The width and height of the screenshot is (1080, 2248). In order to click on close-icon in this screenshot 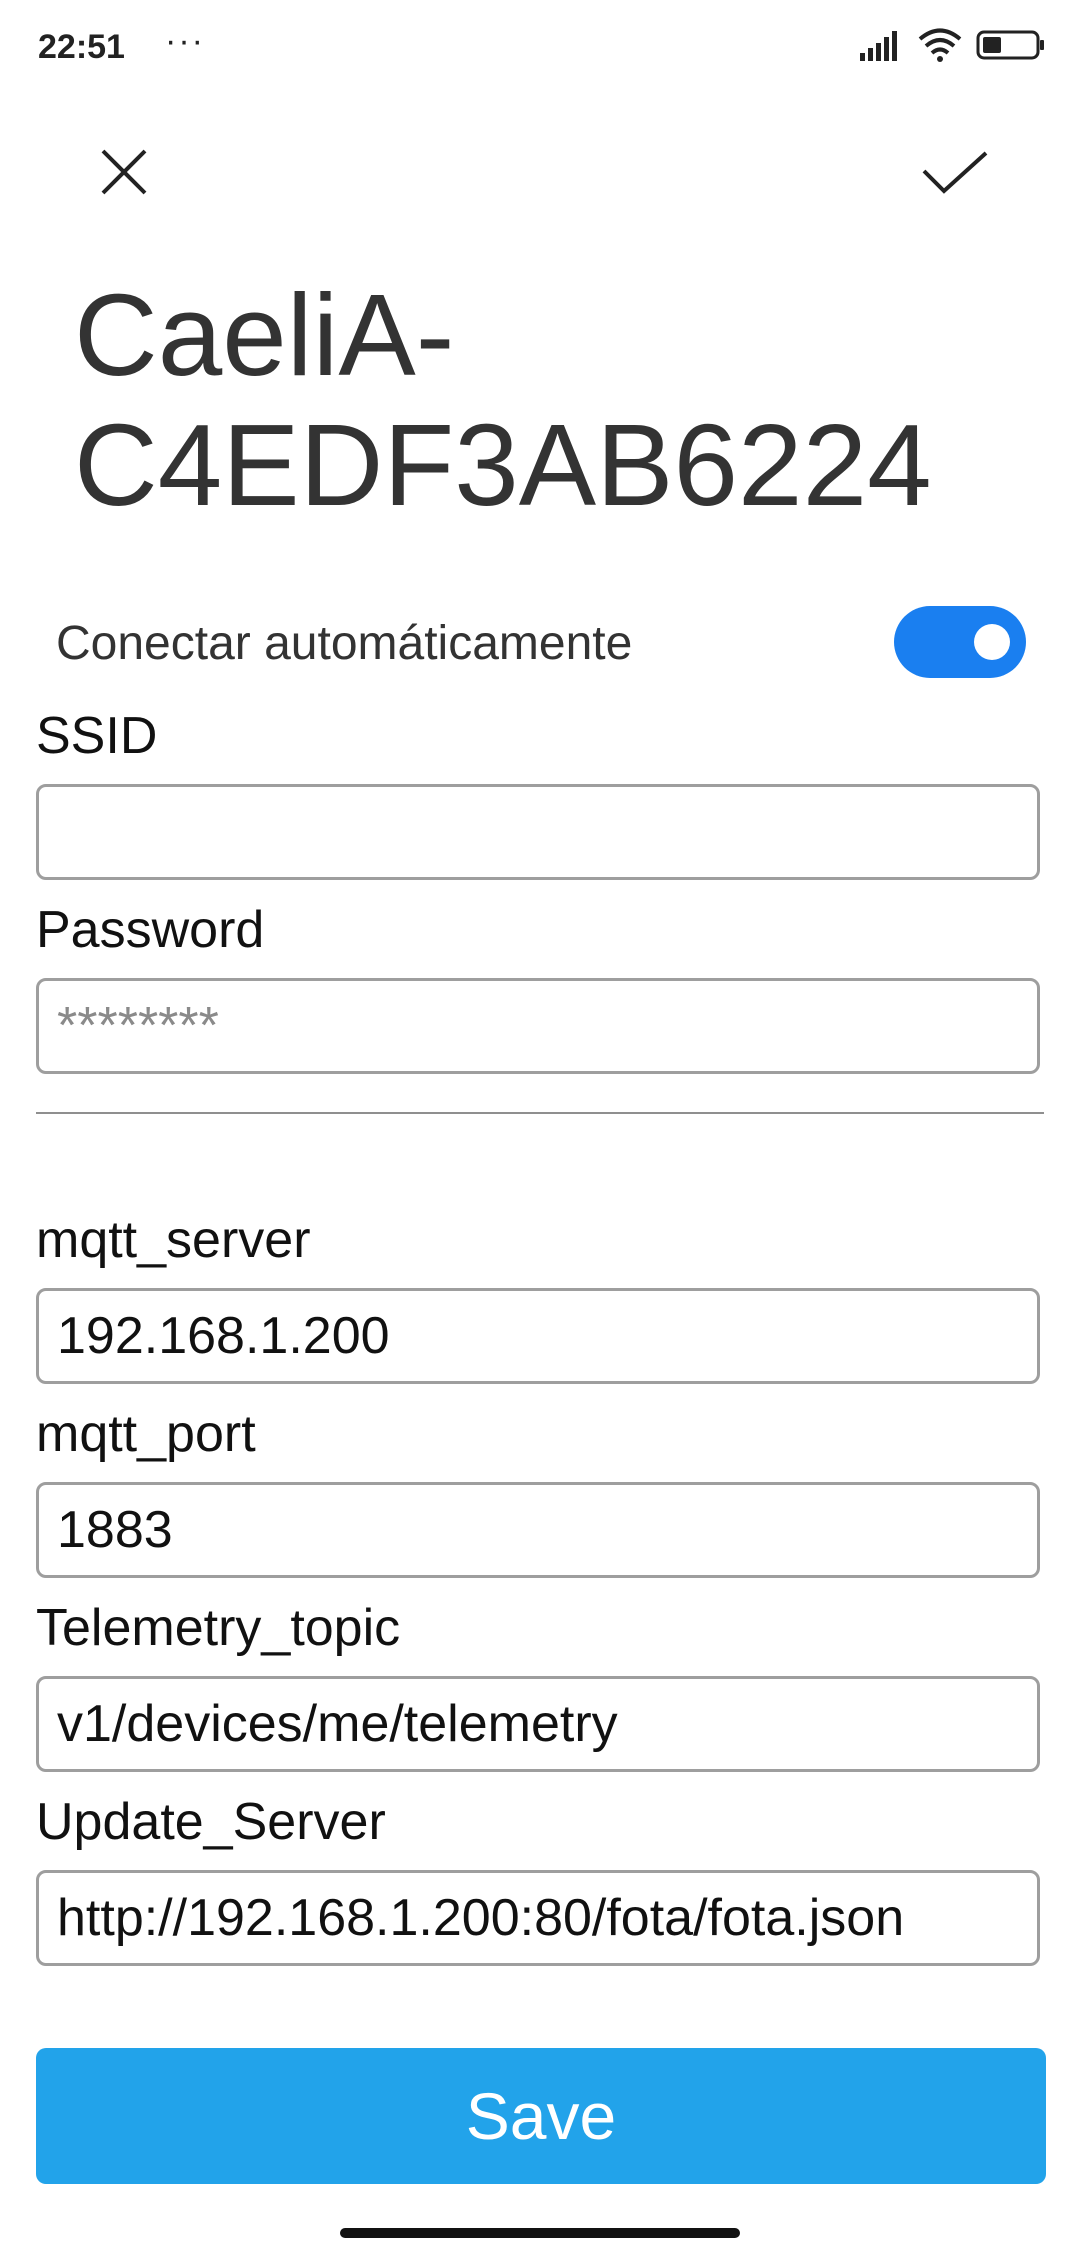, I will do `click(124, 172)`.